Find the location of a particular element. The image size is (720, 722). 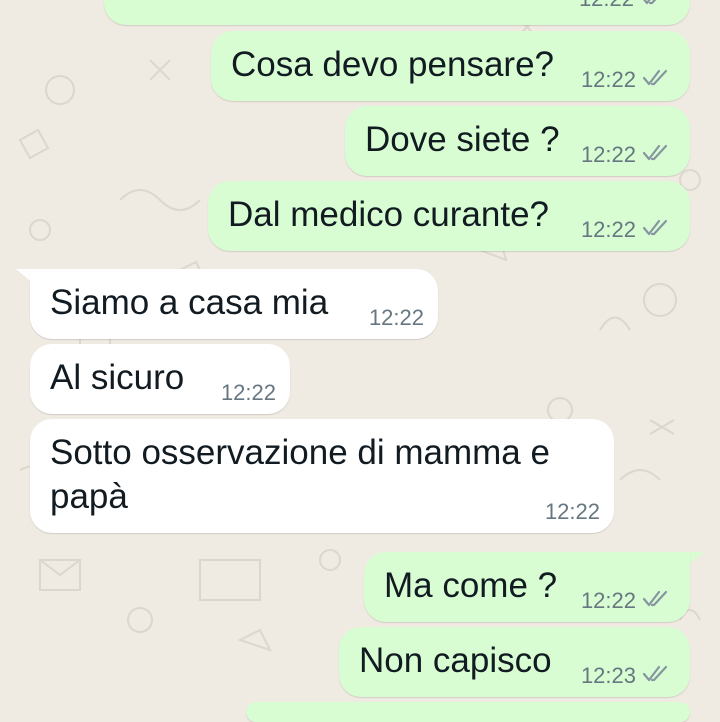

message-text: Dove siete ? is located at coordinates (462, 139).